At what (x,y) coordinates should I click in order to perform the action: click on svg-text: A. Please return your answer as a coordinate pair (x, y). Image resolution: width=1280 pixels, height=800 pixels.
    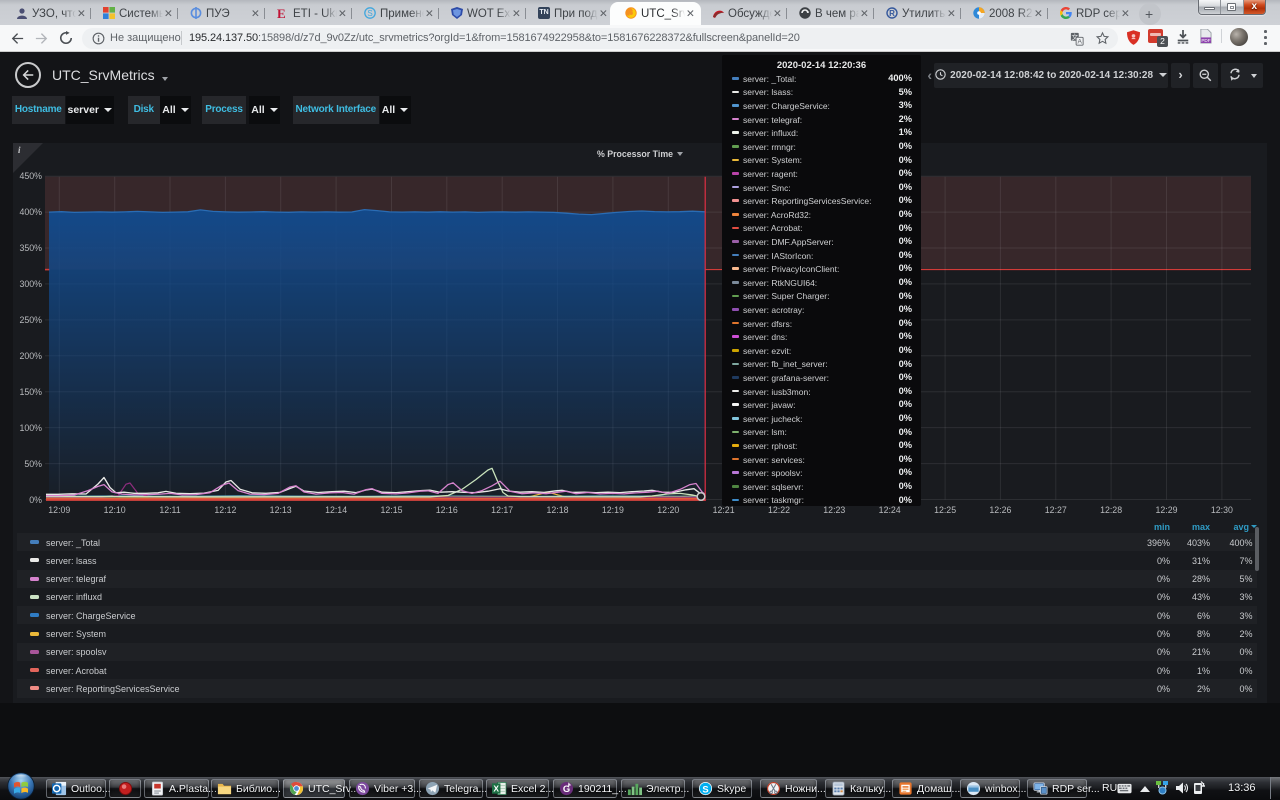
    Looking at the image, I should click on (1079, 41).